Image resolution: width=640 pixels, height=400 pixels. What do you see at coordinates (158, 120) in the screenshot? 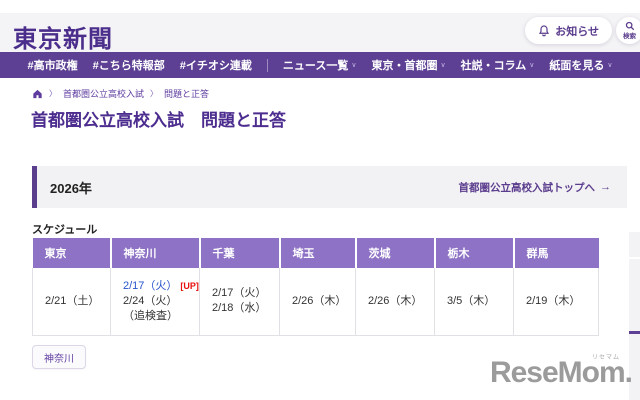
I see `page-title: 首都圏公立高校入試 問題と正答` at bounding box center [158, 120].